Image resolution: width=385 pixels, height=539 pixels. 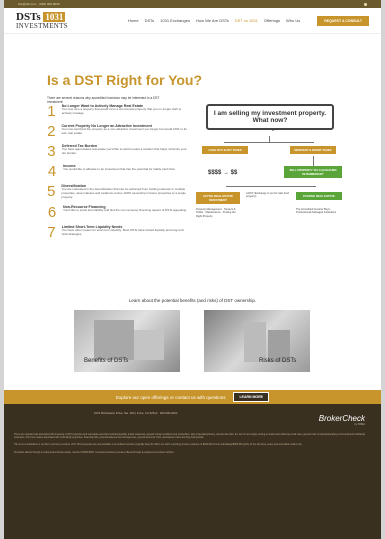 What do you see at coordinates (175, 20) in the screenshot?
I see `nav-1031: 1031 Exchanges` at bounding box center [175, 20].